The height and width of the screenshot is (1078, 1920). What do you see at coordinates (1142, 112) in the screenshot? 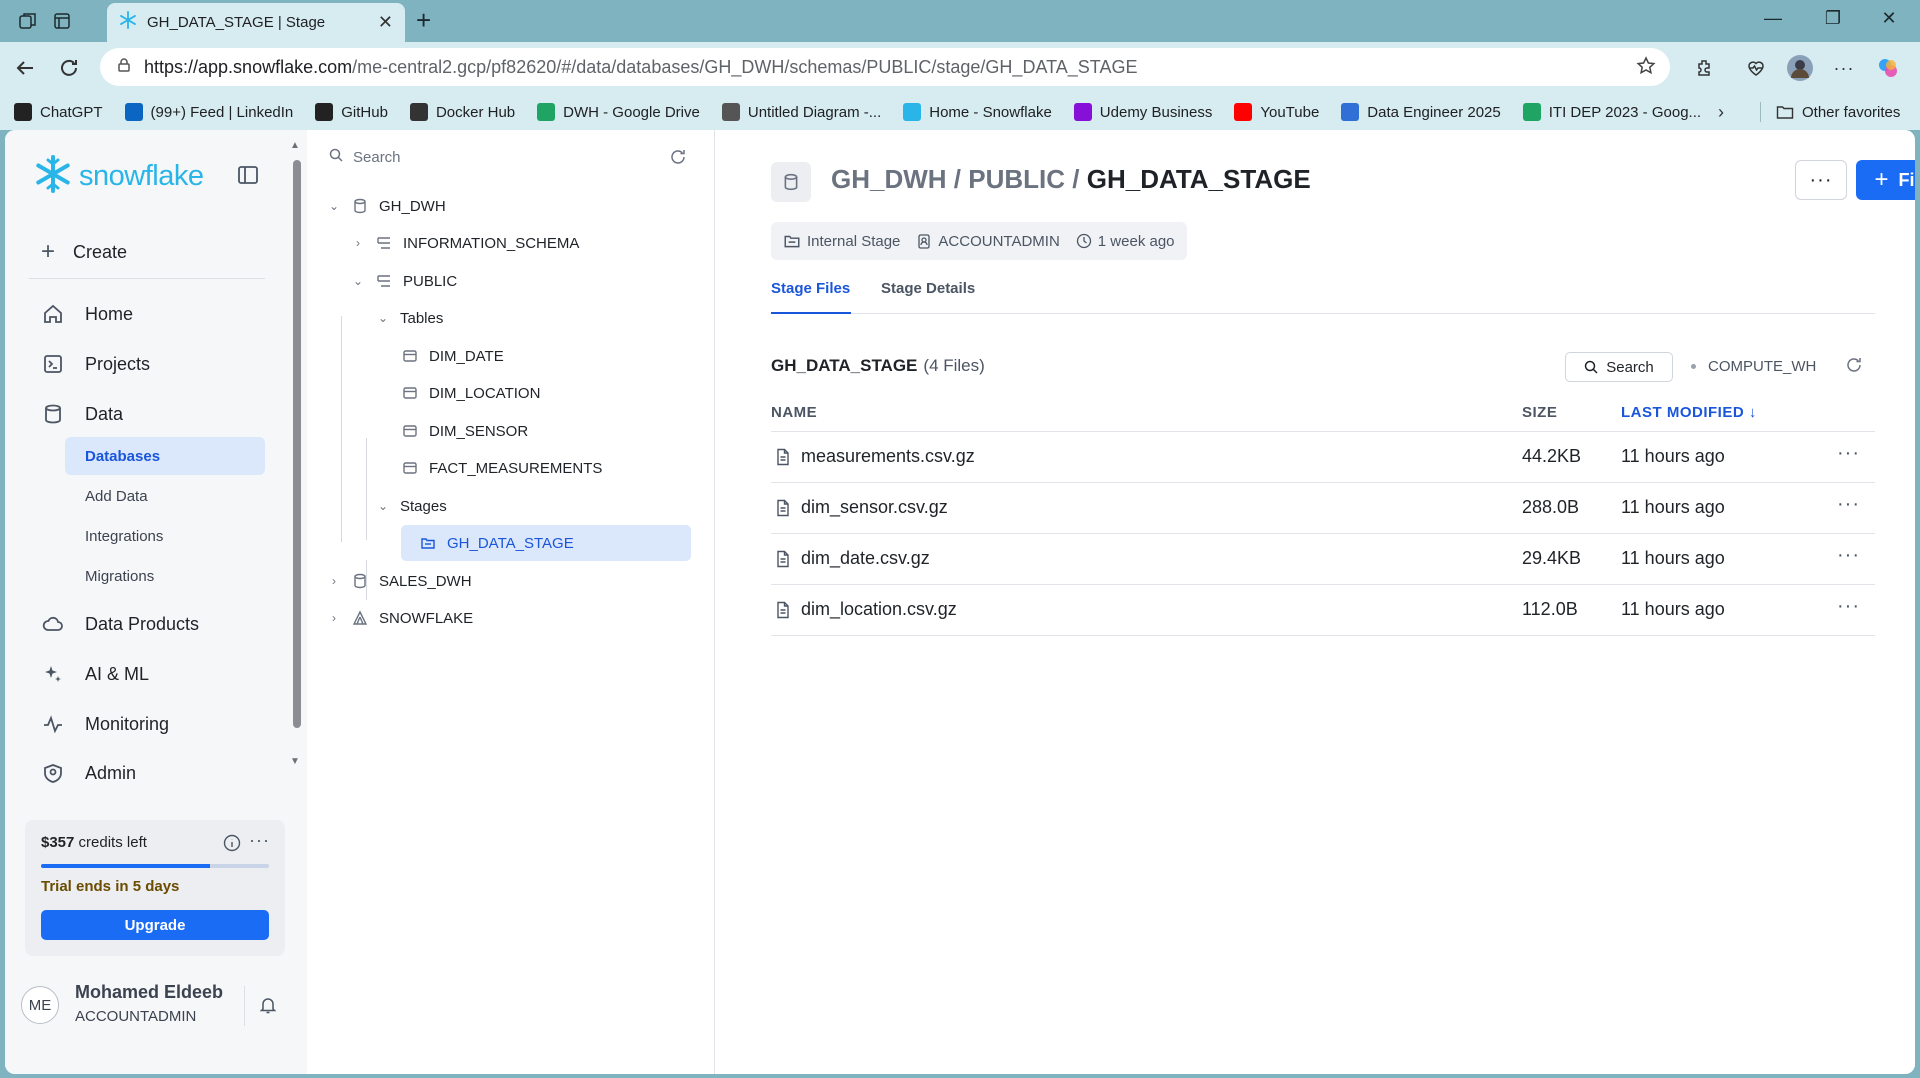
I see `bookmark-item: Udemy Business` at bounding box center [1142, 112].